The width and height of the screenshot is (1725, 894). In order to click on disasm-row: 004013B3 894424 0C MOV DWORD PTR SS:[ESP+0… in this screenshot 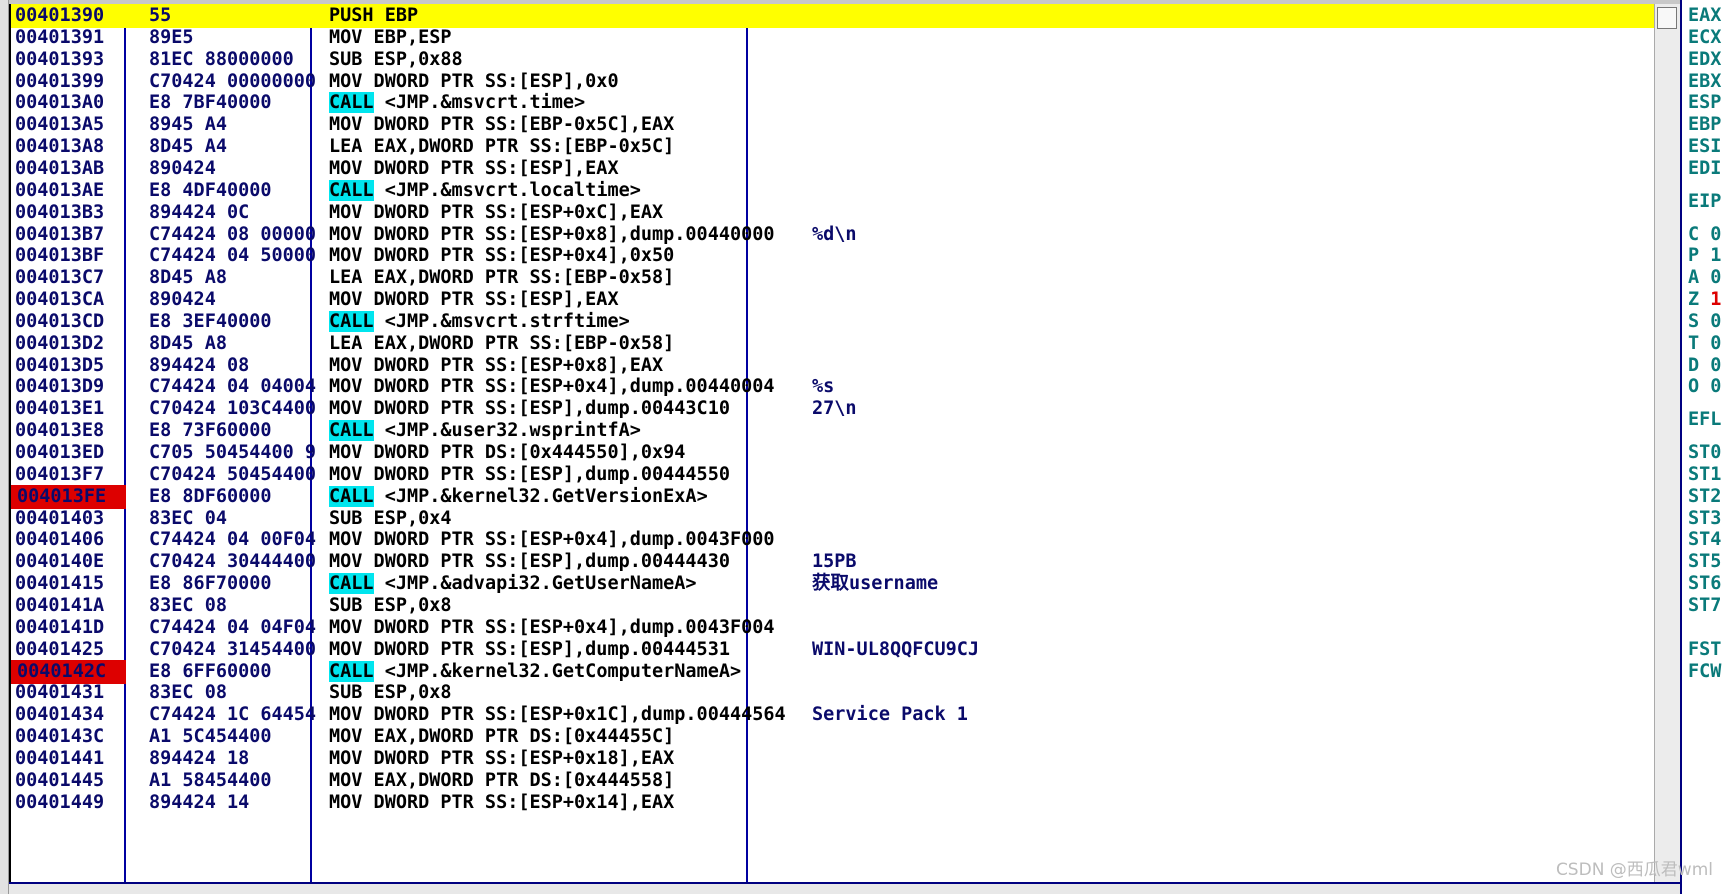, I will do `click(837, 213)`.